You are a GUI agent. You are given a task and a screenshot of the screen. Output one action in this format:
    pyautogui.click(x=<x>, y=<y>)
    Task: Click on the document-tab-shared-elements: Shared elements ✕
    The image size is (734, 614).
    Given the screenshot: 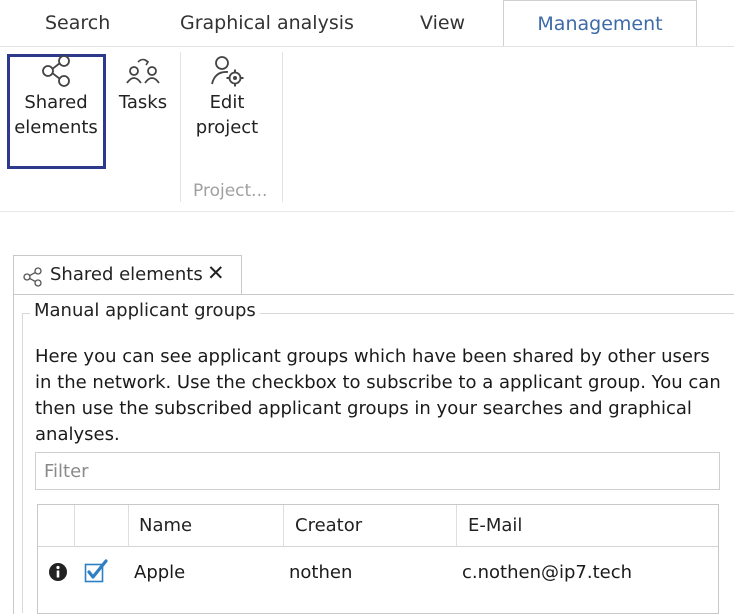 What is the action you would take?
    pyautogui.click(x=127, y=275)
    